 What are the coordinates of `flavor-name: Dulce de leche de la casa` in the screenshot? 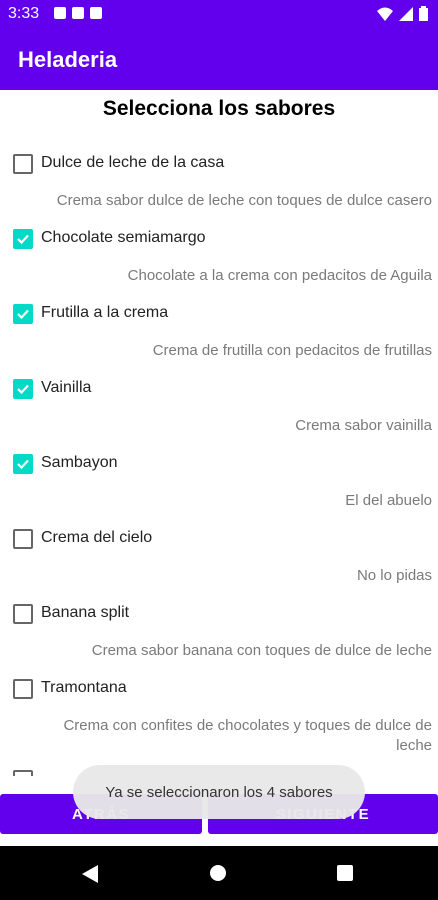 It's located at (132, 163).